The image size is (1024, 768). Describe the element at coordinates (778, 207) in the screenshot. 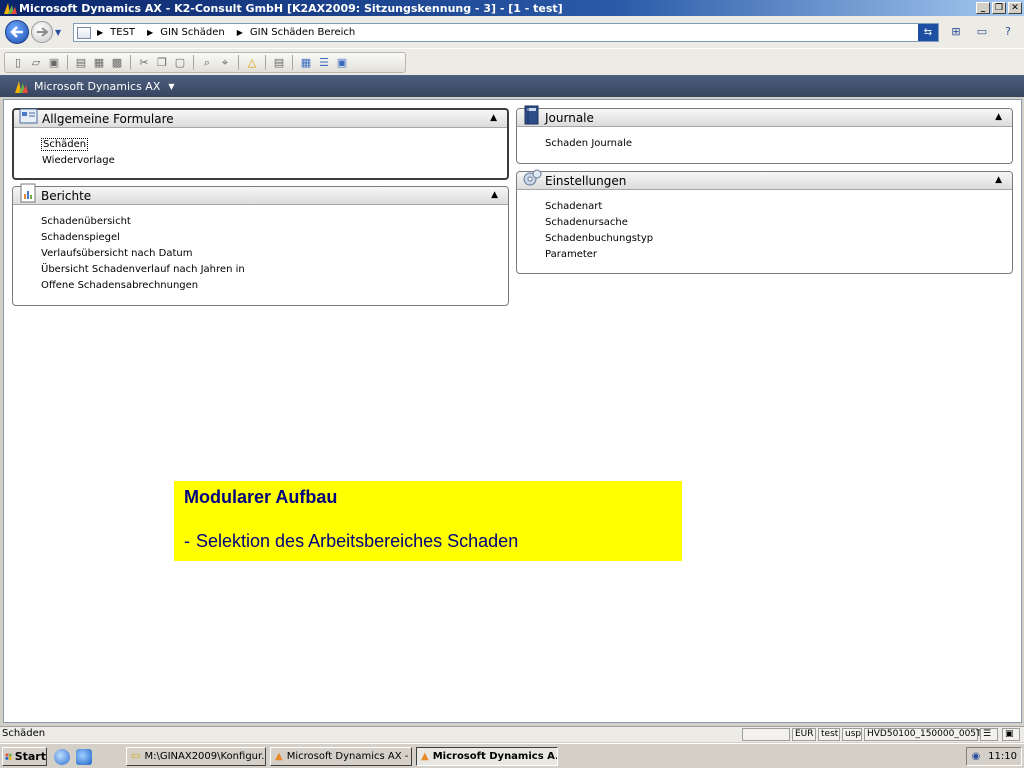

I see `list-item: Schadenart` at that location.